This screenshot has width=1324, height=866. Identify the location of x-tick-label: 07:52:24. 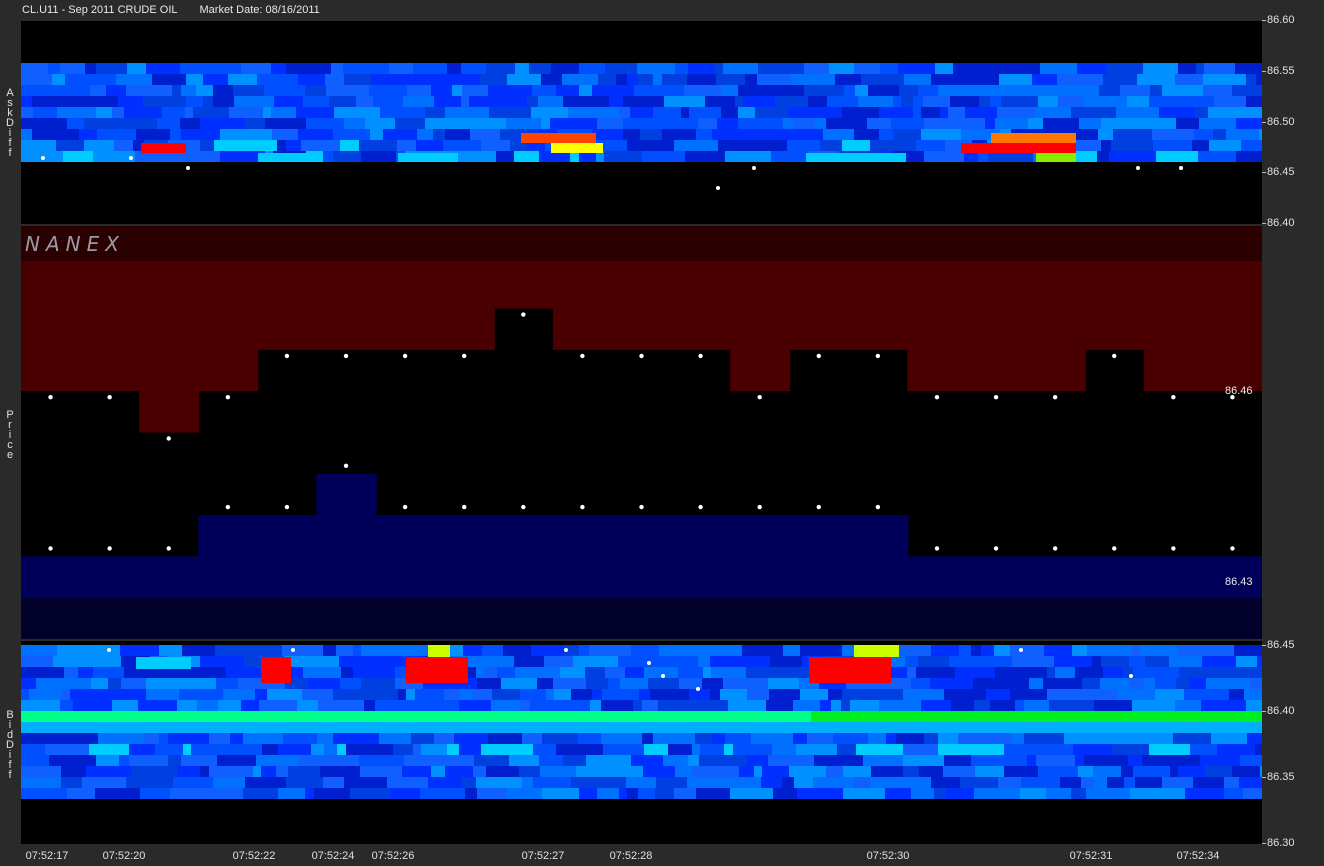
(333, 856).